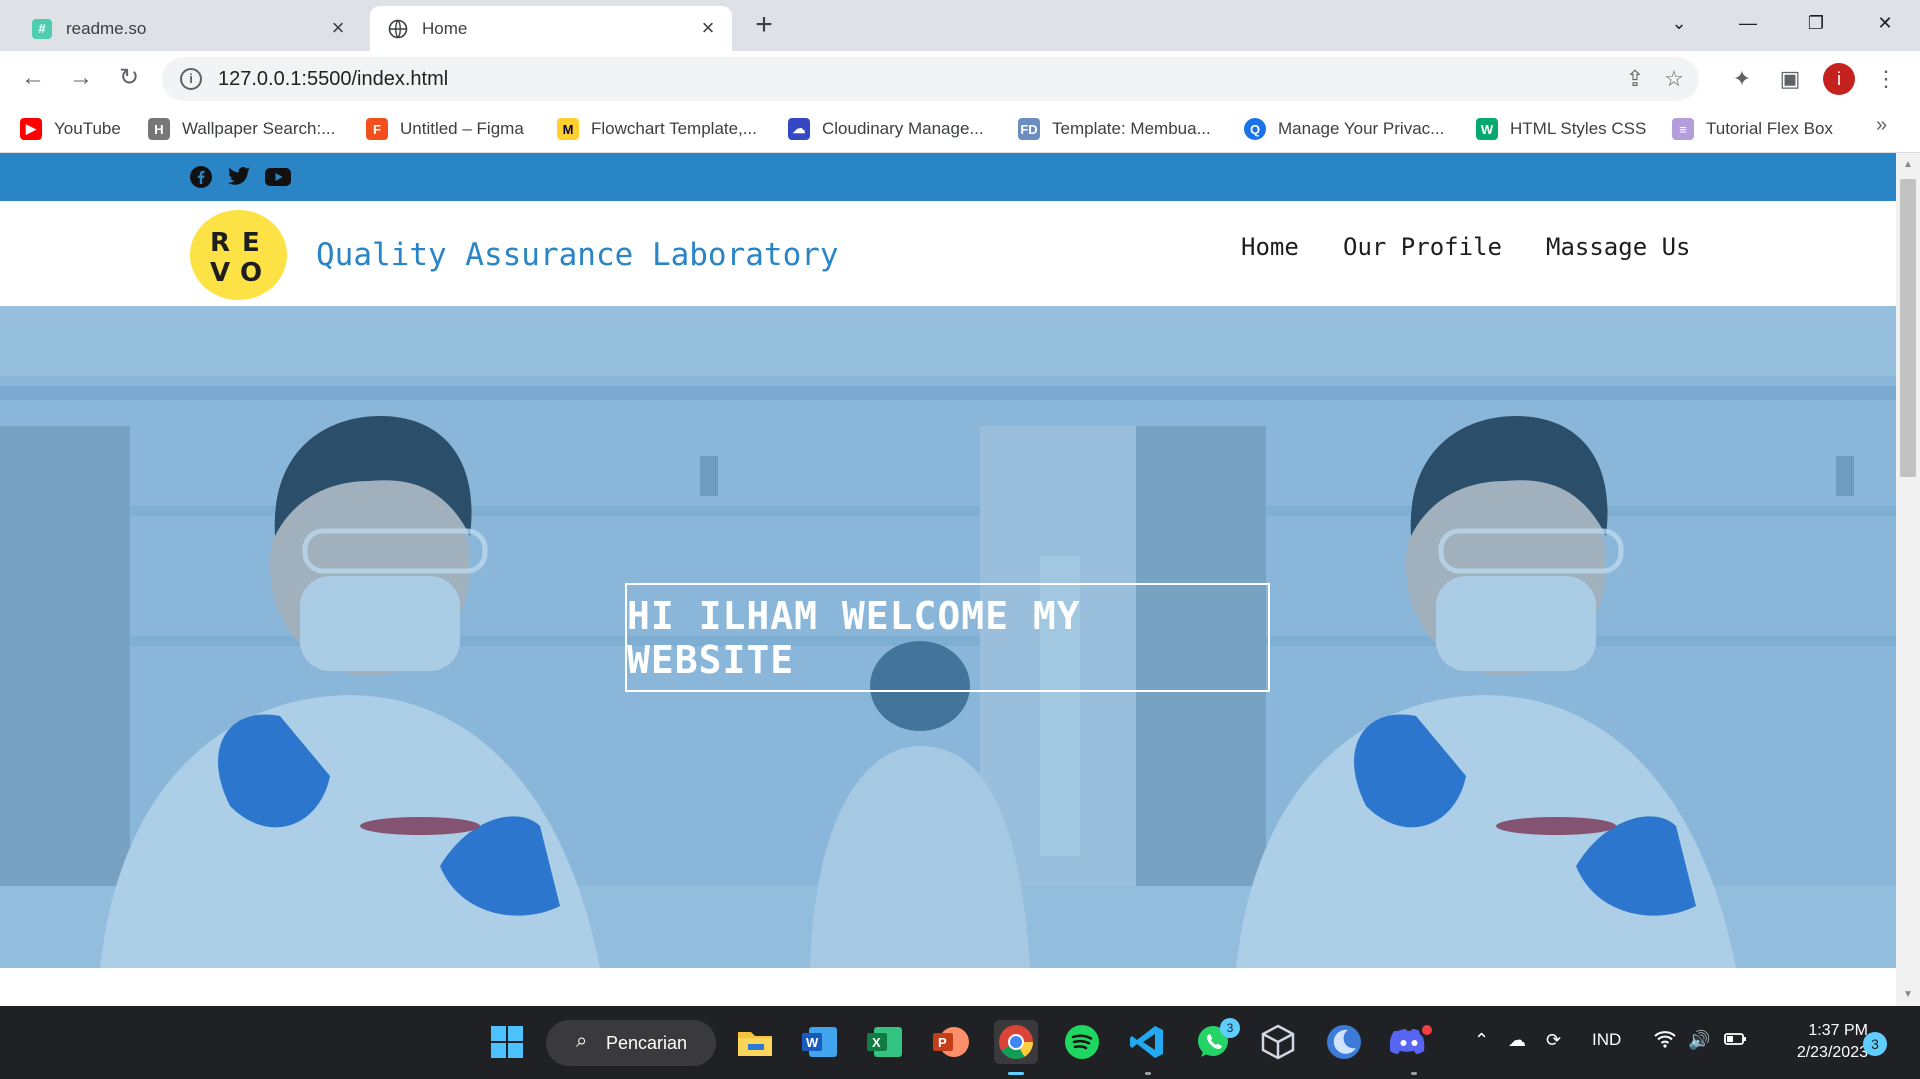 This screenshot has height=1079, width=1920. Describe the element at coordinates (1148, 1073) in the screenshot. I see `vscode-running-indicator` at that location.